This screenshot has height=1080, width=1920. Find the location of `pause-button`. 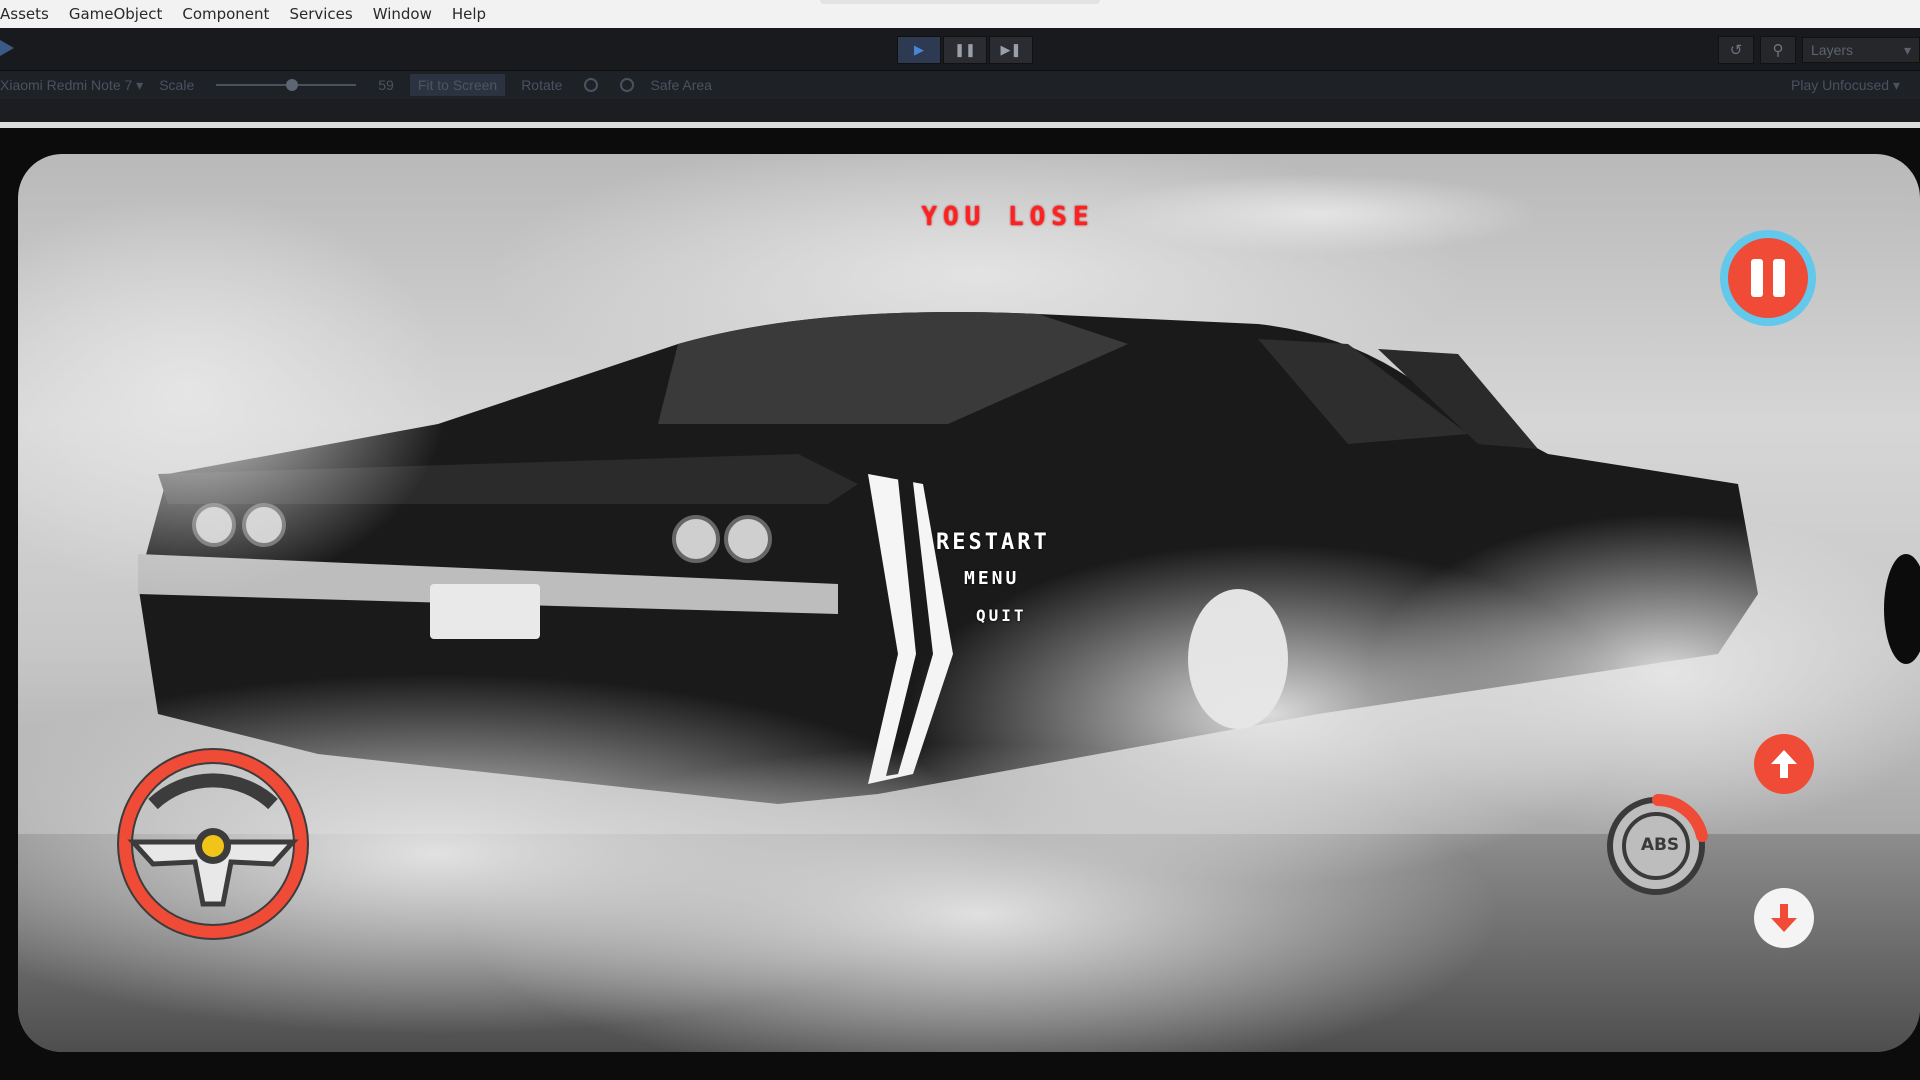

pause-button is located at coordinates (1768, 278).